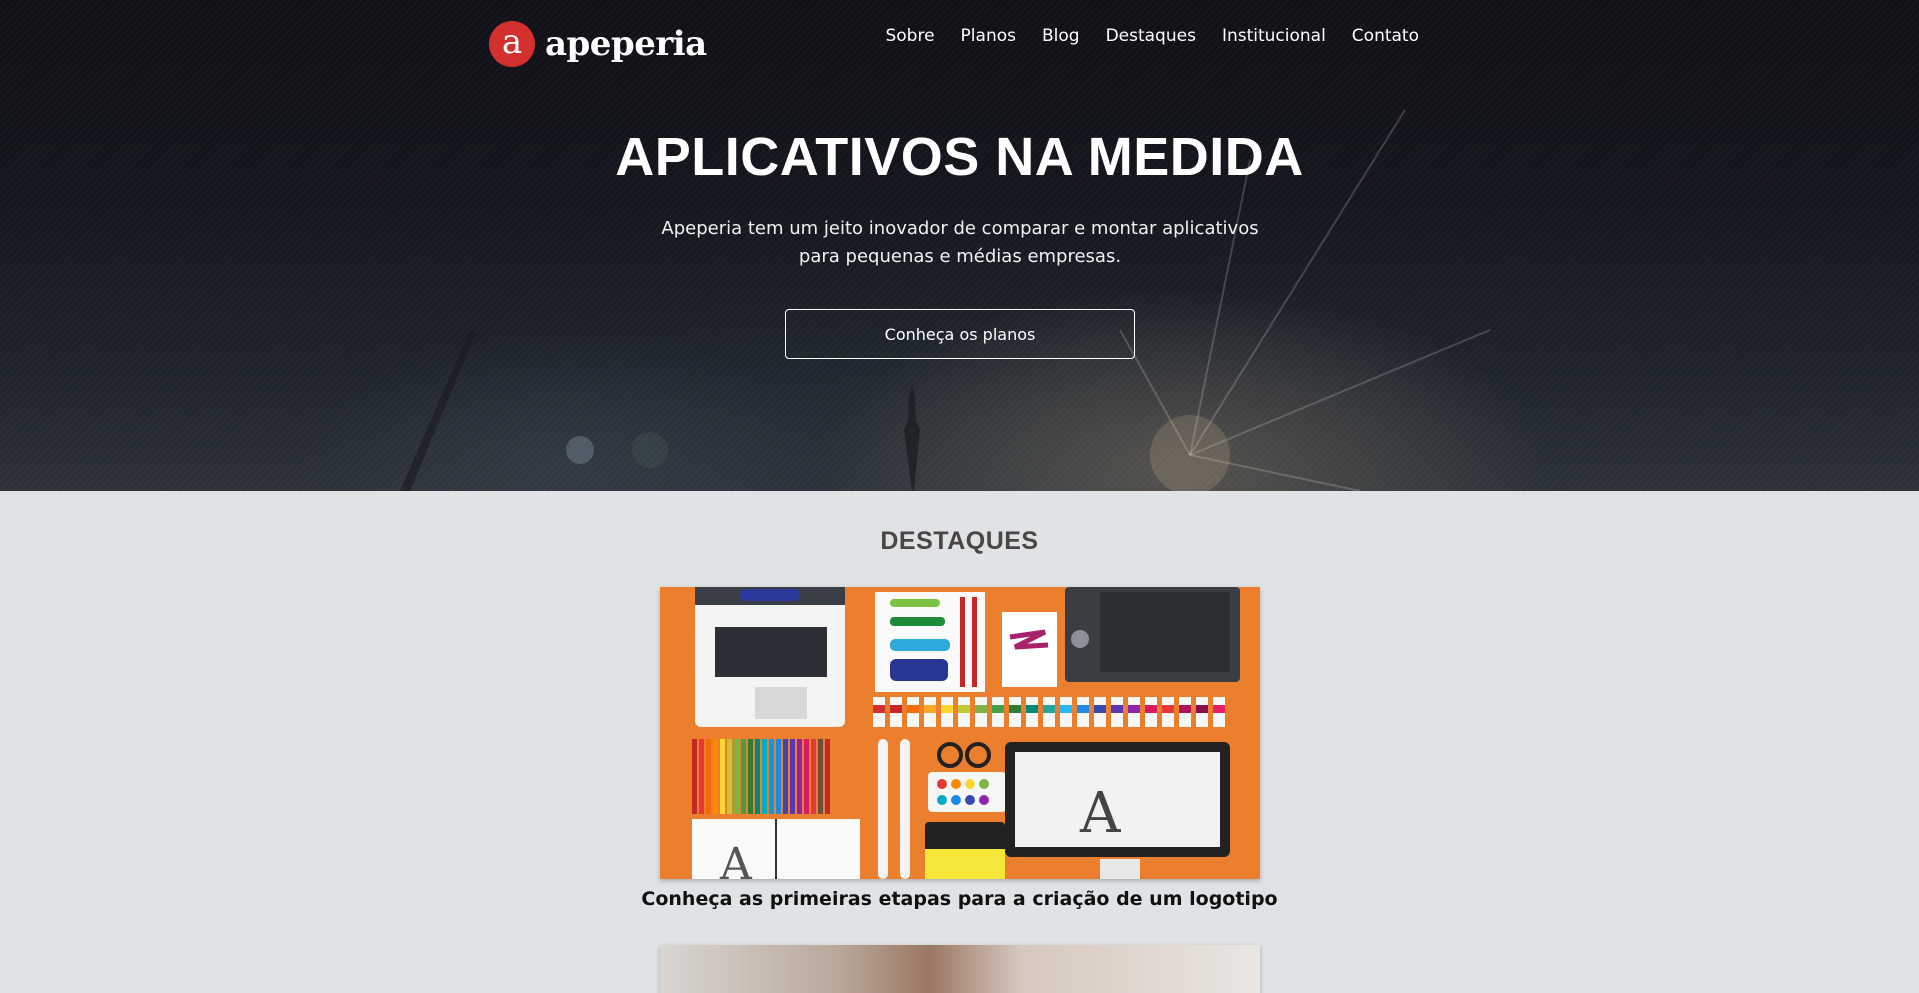  I want to click on nav-item-planos: Planos, so click(988, 36).